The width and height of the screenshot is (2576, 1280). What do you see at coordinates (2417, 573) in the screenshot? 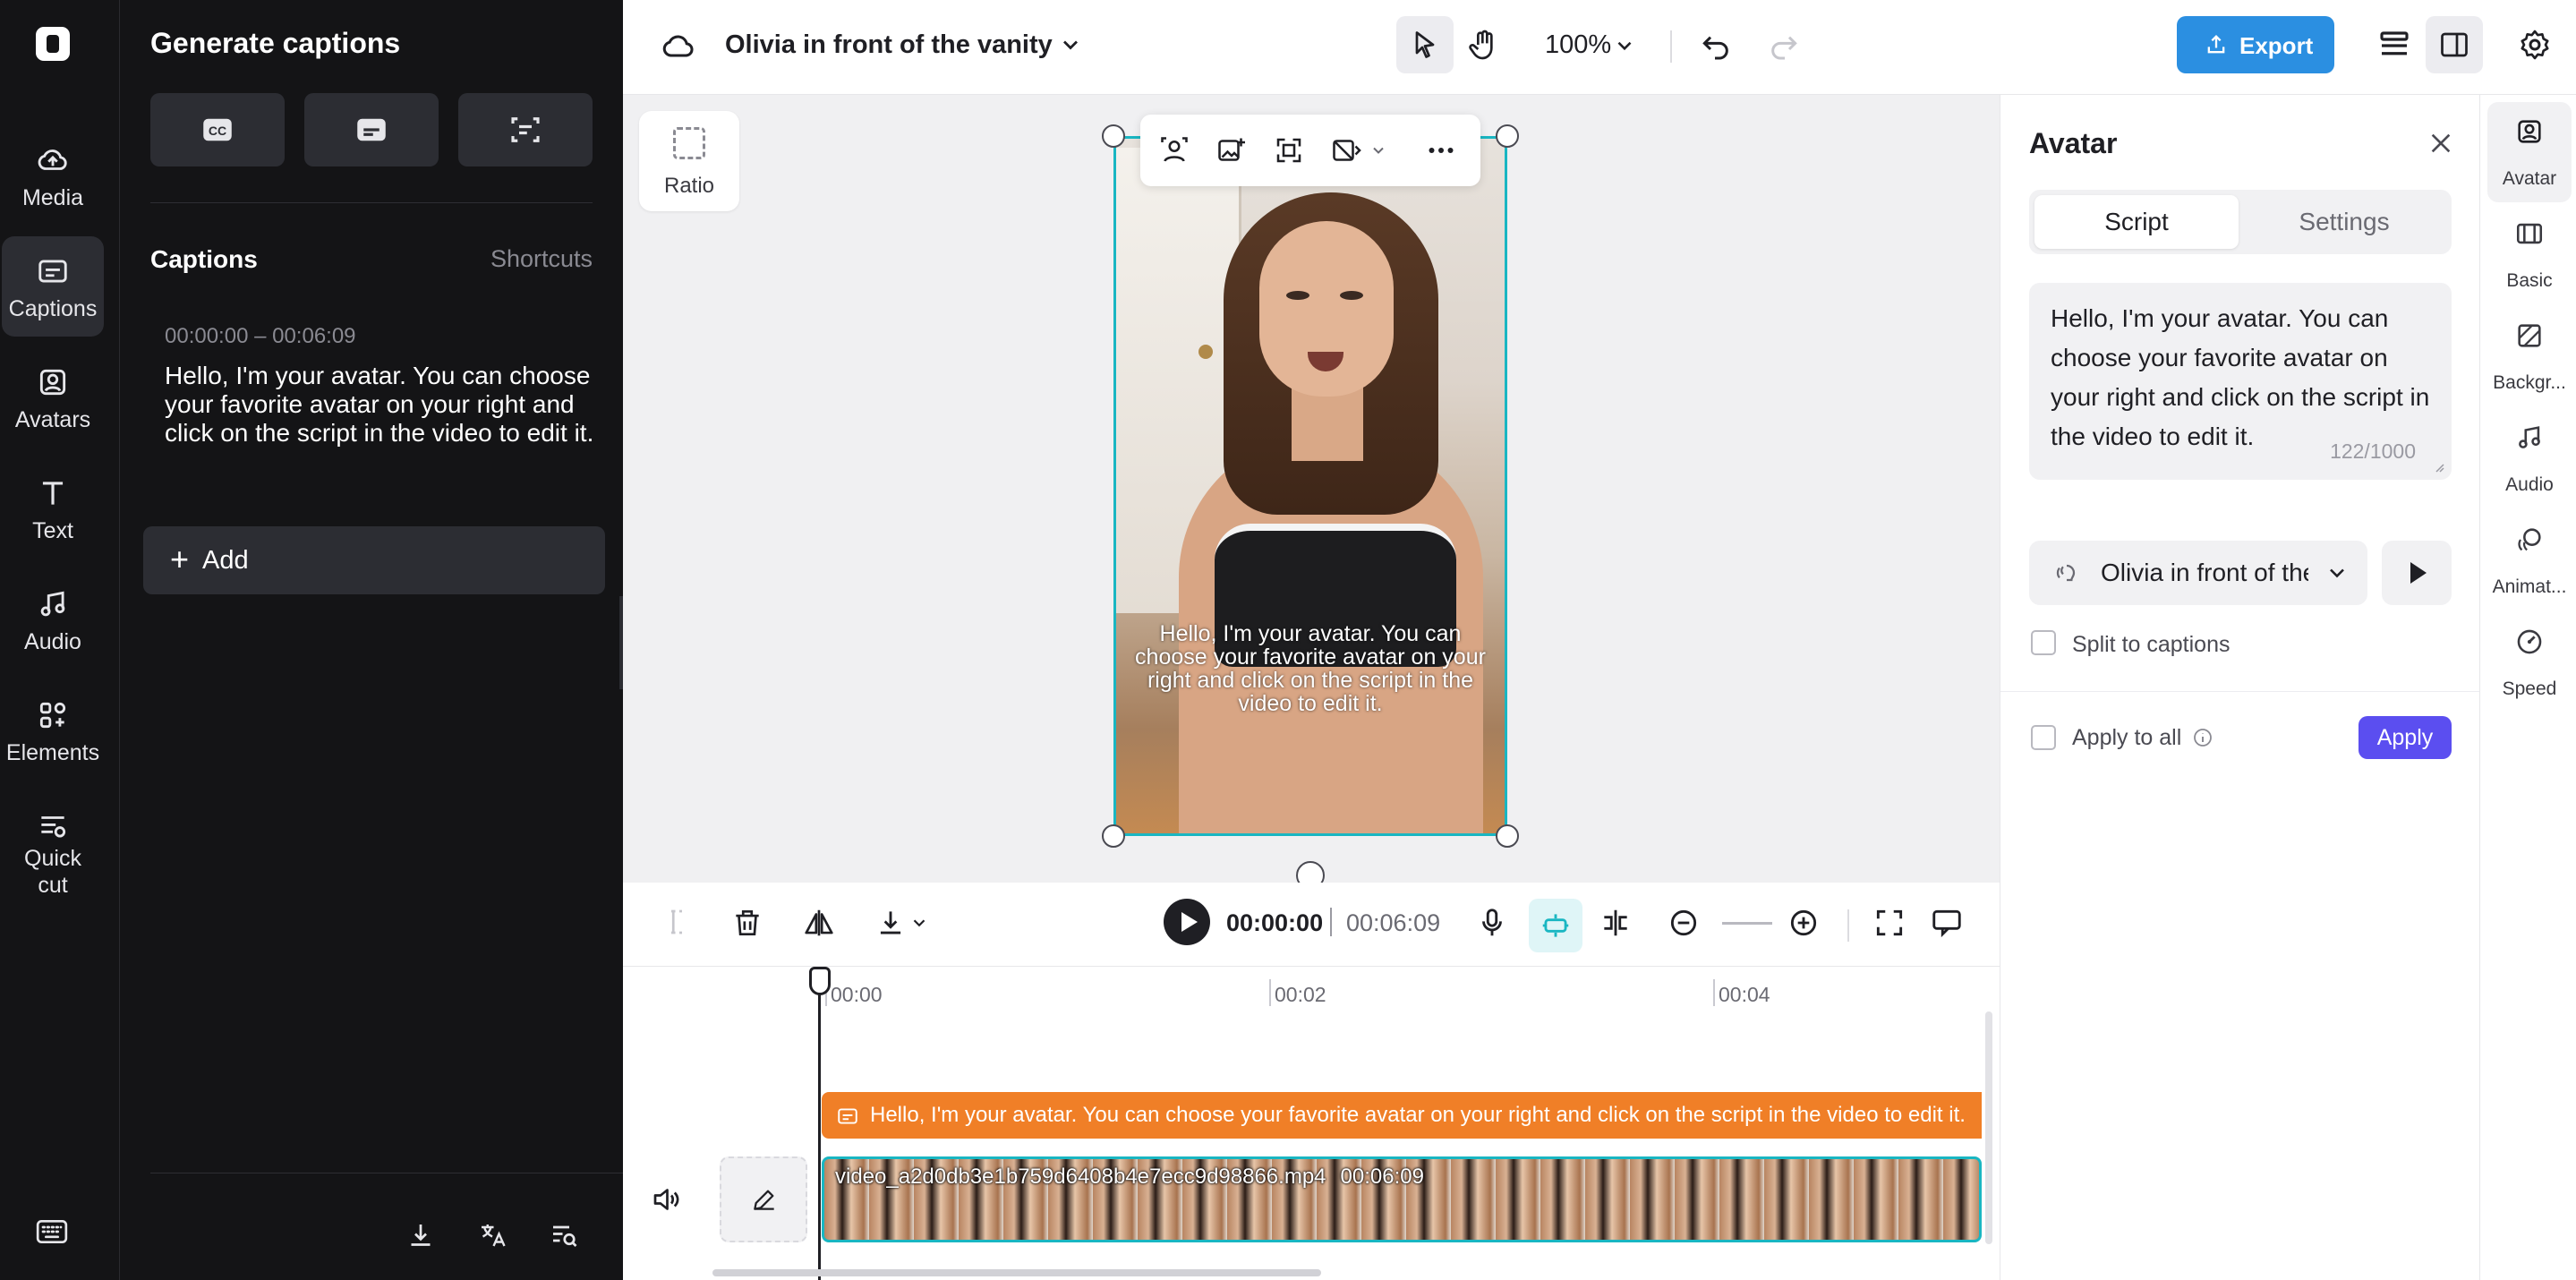
I see `voice-preview-play-button` at bounding box center [2417, 573].